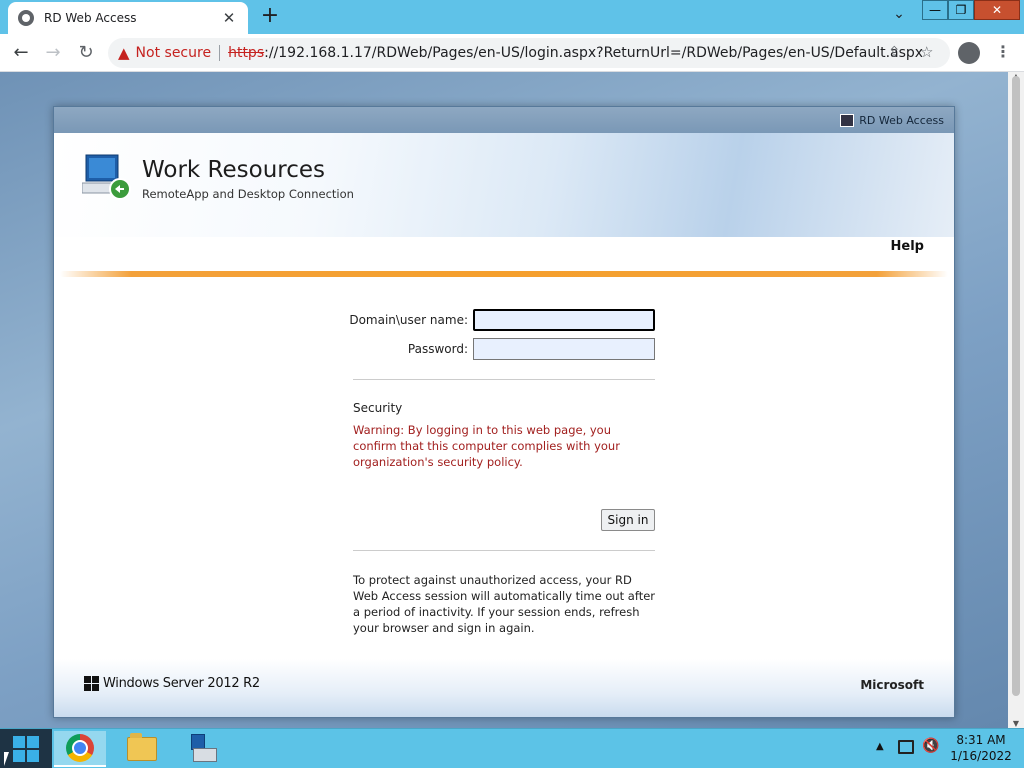 This screenshot has height=768, width=1024. Describe the element at coordinates (174, 53) in the screenshot. I see `not-secure-label: Not secure` at that location.